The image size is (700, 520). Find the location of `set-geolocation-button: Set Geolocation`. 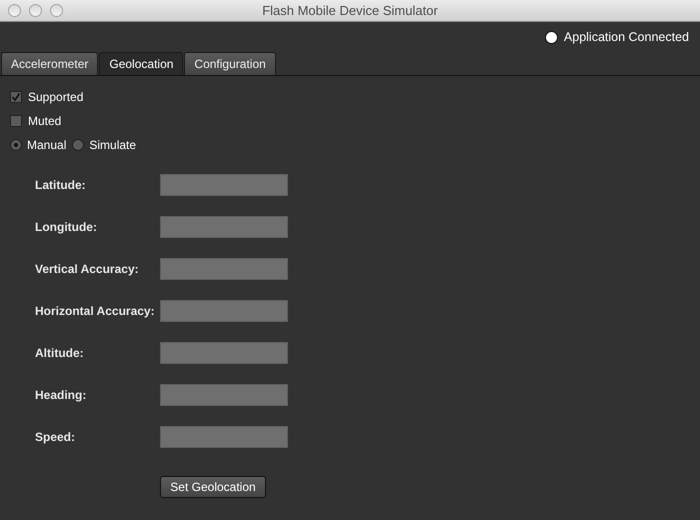

set-geolocation-button: Set Geolocation is located at coordinates (213, 487).